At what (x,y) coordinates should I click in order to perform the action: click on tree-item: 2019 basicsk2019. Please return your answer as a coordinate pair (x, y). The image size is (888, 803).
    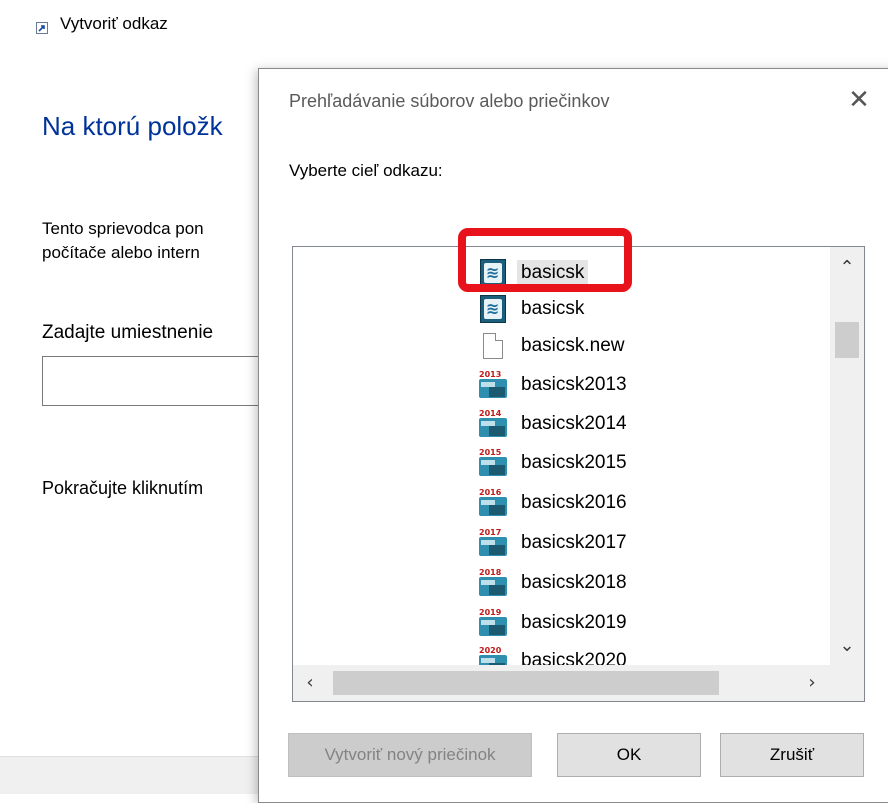
    Looking at the image, I should click on (555, 623).